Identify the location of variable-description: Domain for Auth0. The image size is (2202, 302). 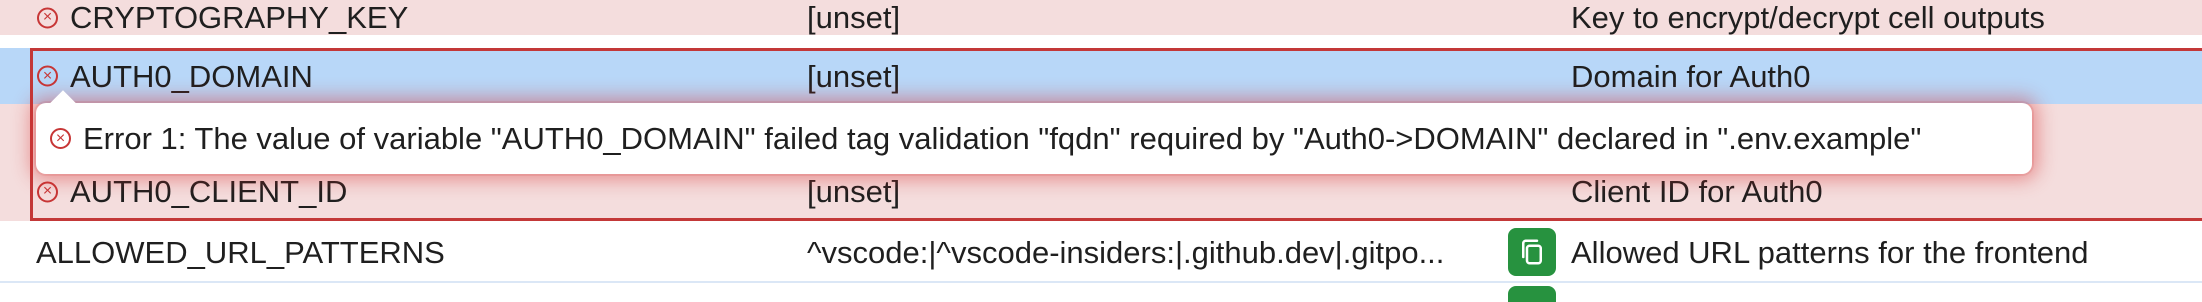
(1691, 76).